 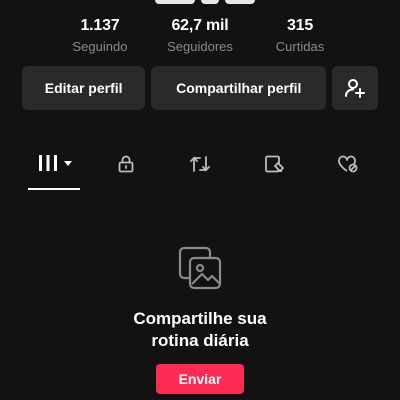 What do you see at coordinates (200, 329) in the screenshot?
I see `empty-state-title: Compartilhe sua rotina diária` at bounding box center [200, 329].